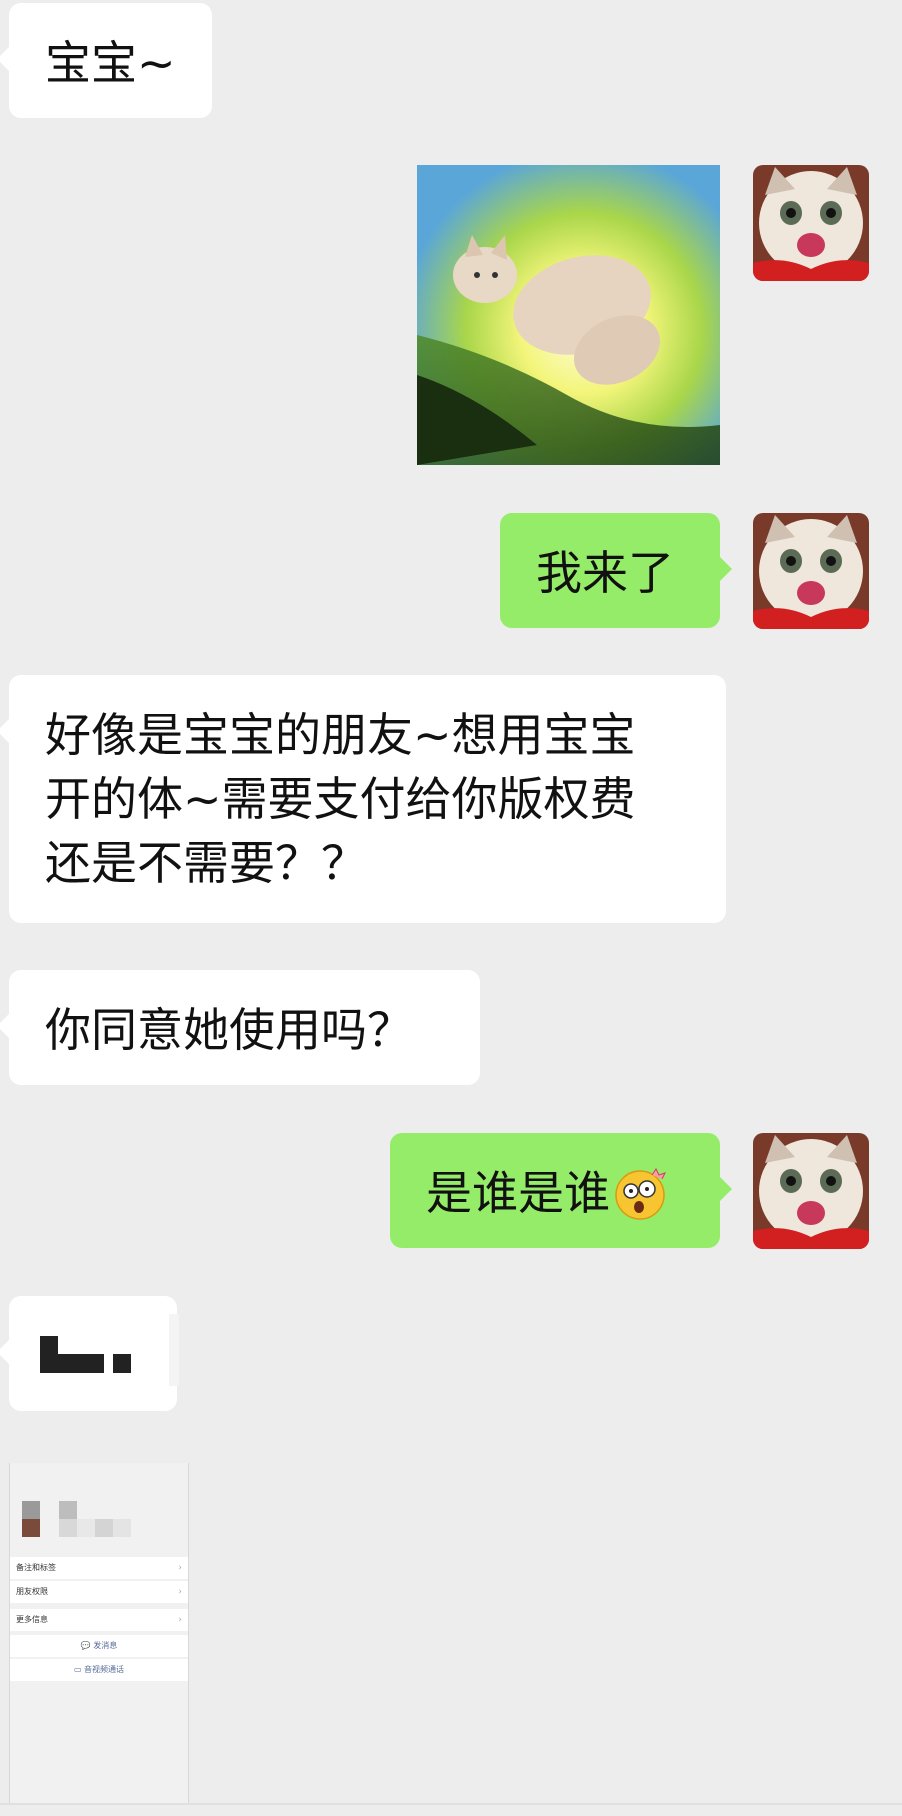 This screenshot has height=1816, width=902. What do you see at coordinates (32, 1619) in the screenshot?
I see `row-label: 更多信息` at bounding box center [32, 1619].